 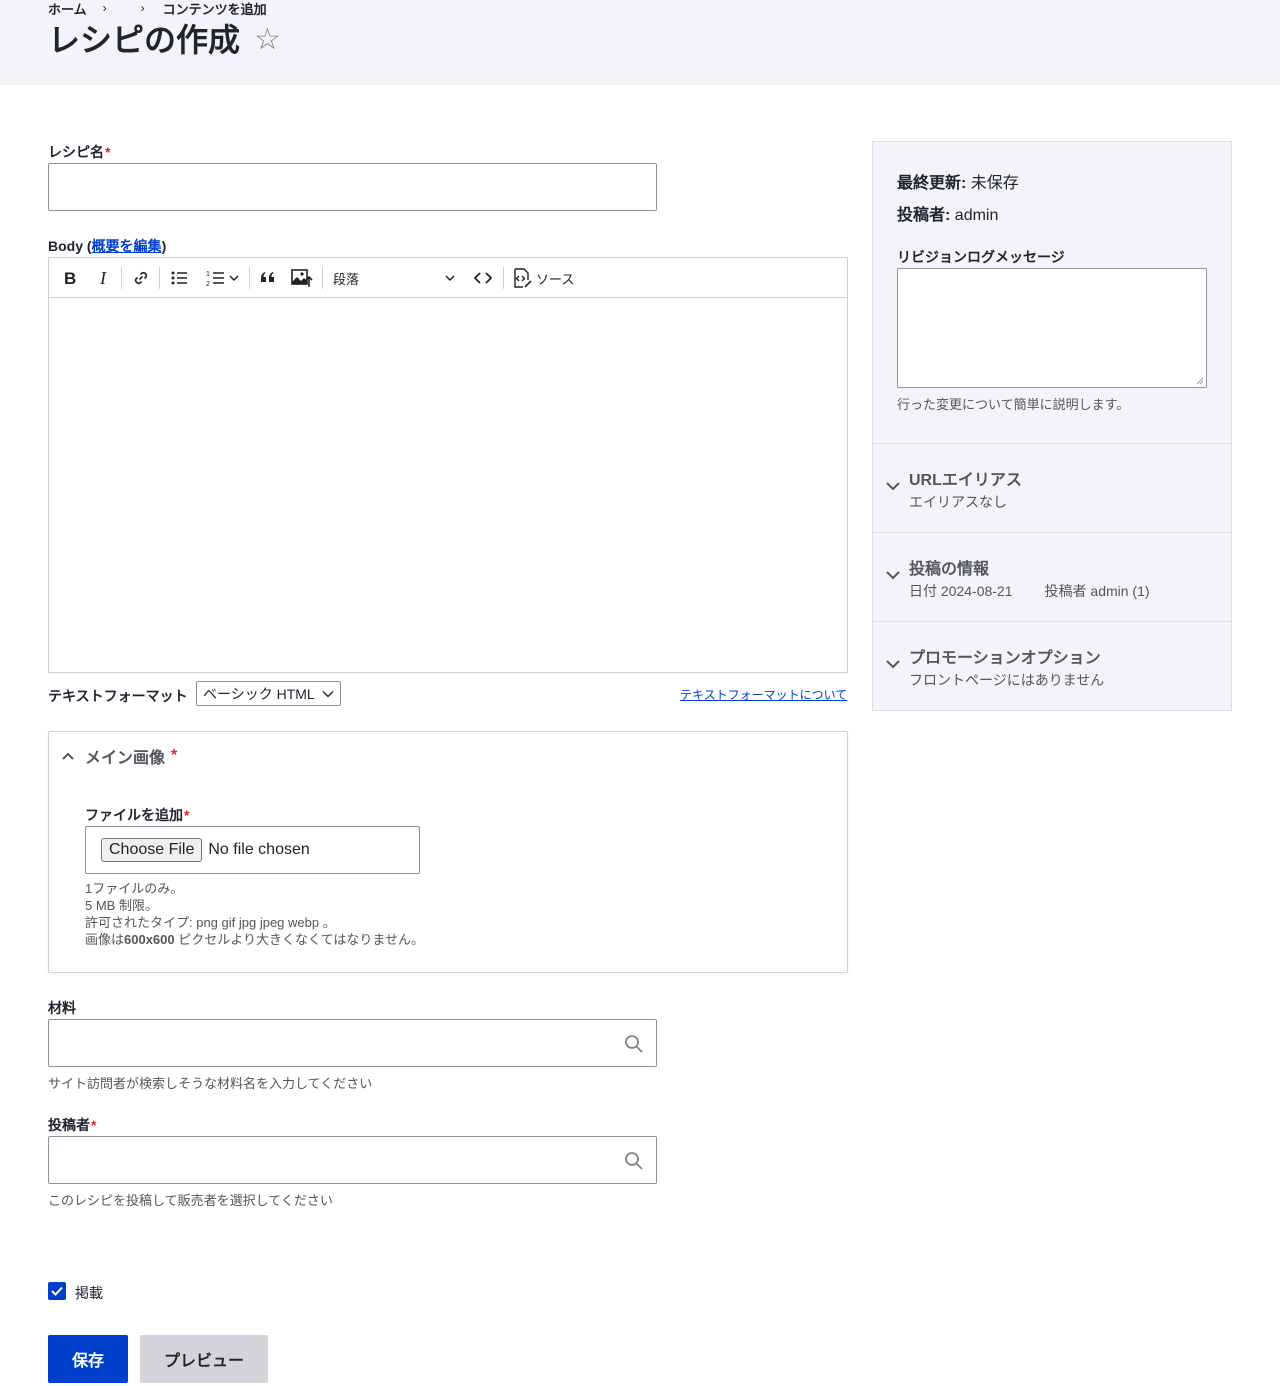 I want to click on italic-icon: I, so click(x=103, y=278).